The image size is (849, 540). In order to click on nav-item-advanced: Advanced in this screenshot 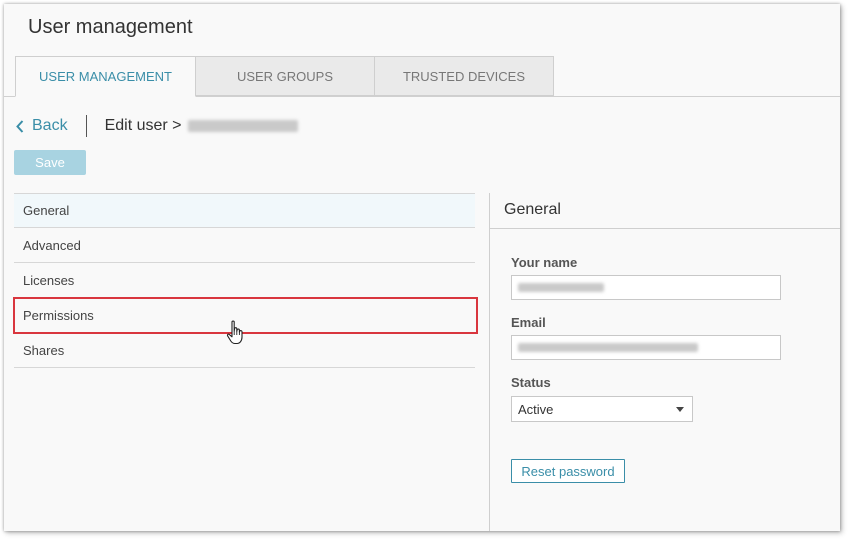, I will do `click(244, 245)`.